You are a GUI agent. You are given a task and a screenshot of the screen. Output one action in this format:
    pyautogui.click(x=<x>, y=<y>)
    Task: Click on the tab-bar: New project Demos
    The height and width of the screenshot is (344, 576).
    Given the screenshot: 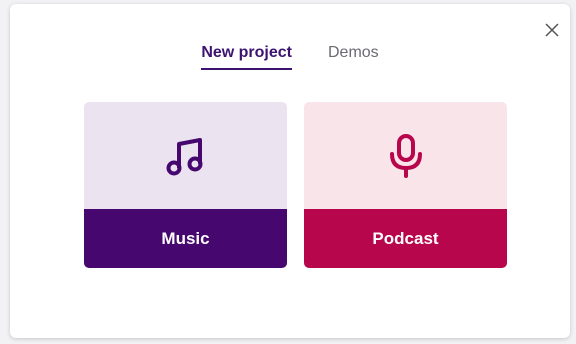 What is the action you would take?
    pyautogui.click(x=290, y=57)
    